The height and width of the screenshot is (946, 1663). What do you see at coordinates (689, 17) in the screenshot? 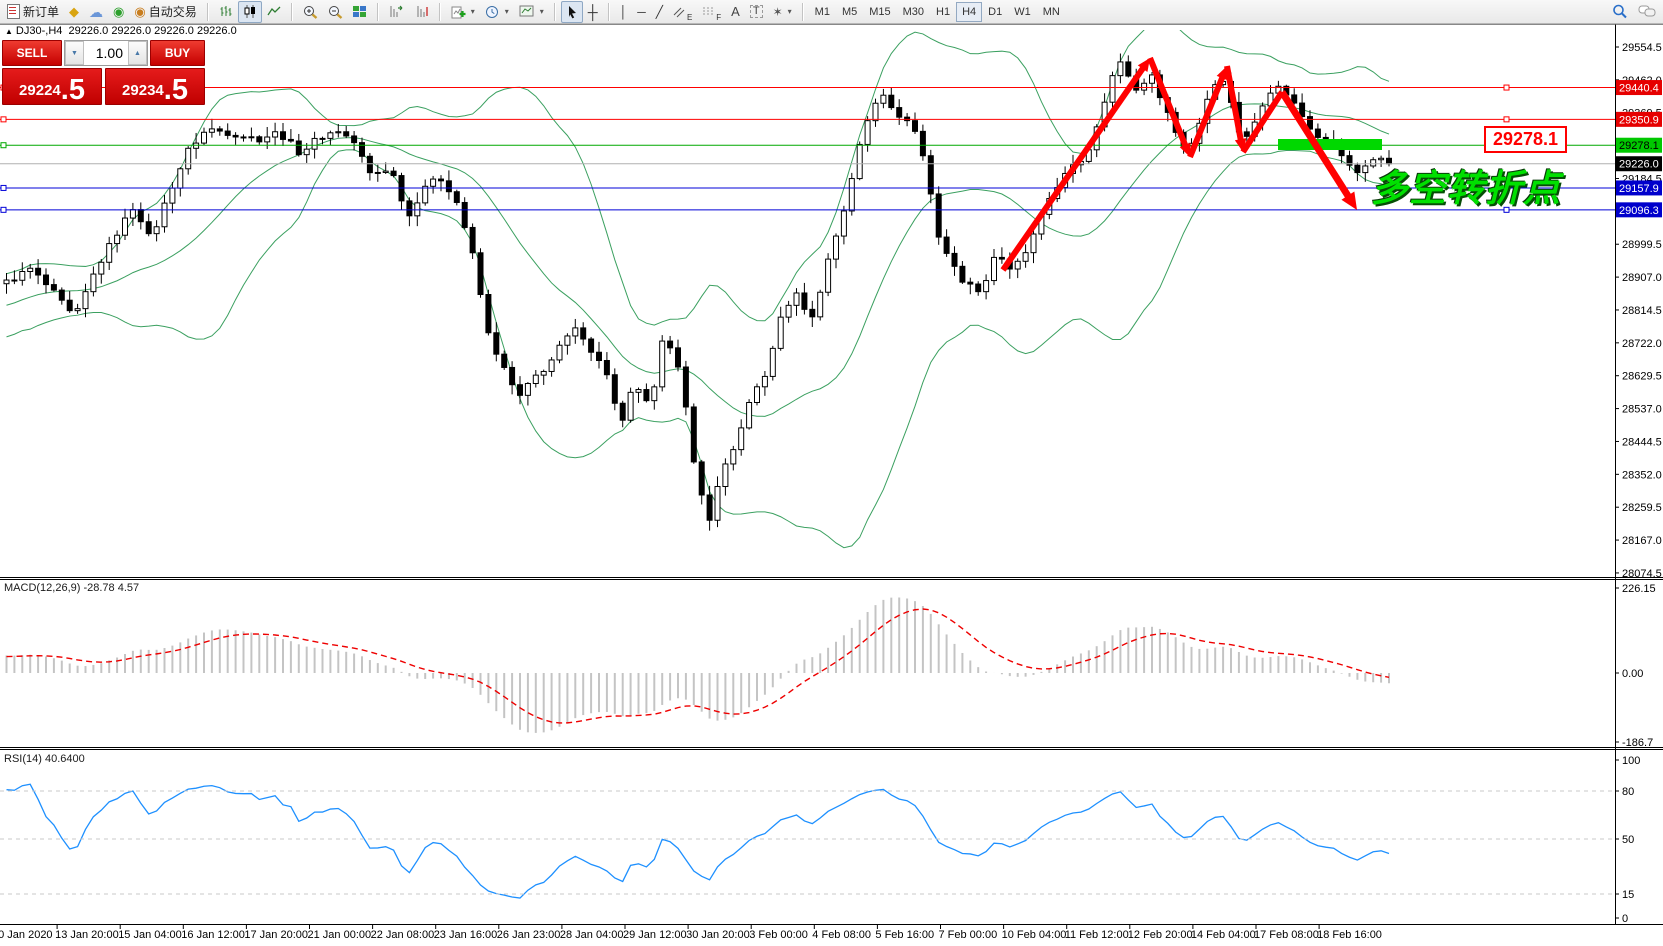
I see `channel-letter: E` at bounding box center [689, 17].